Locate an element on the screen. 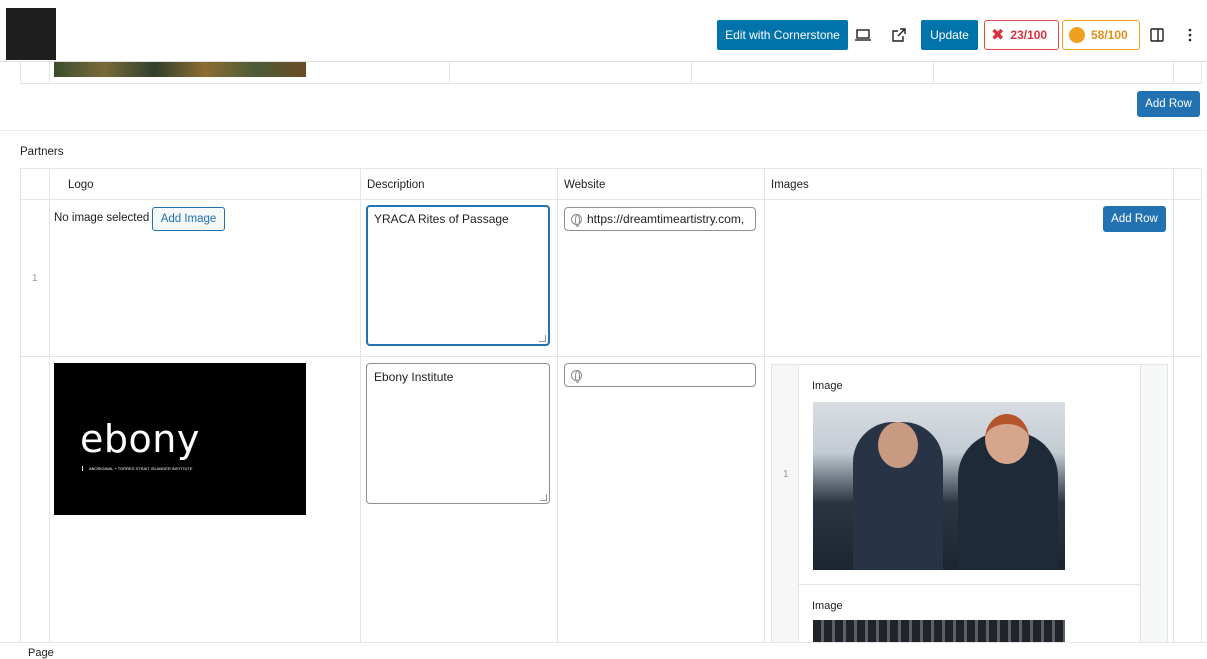 This screenshot has height=659, width=1207. readability-score-value: 58/100 is located at coordinates (1109, 35).